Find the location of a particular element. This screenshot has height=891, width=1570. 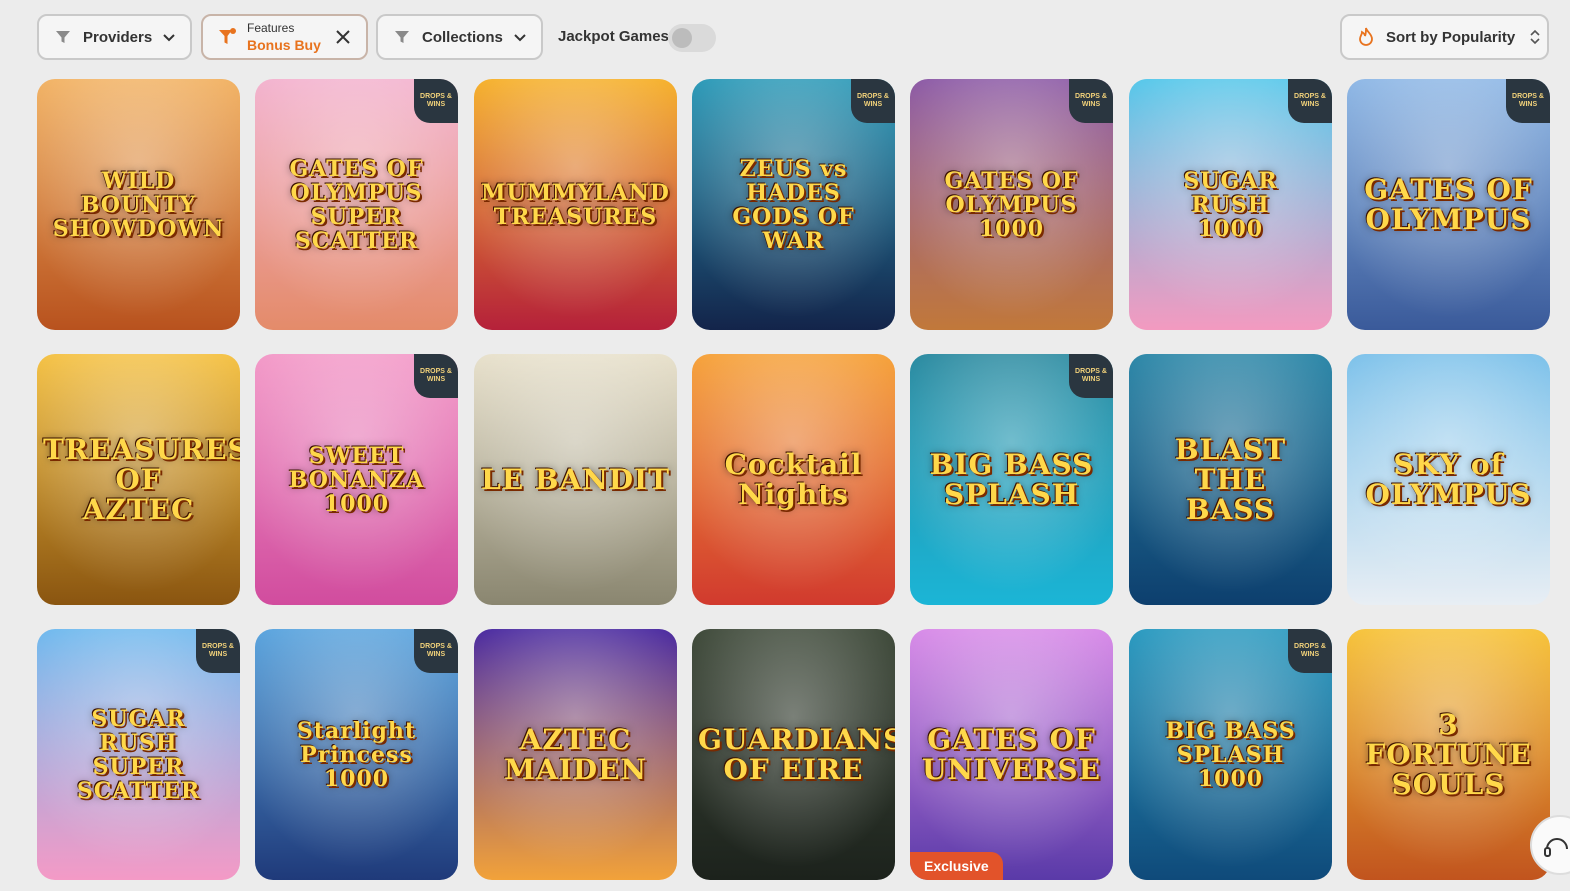

features-filter-button: Features Bonus Buy is located at coordinates (284, 37).